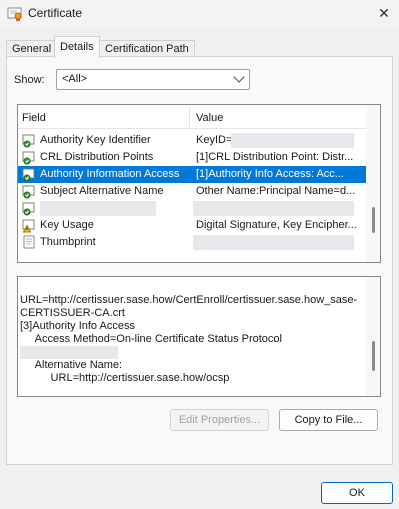 The image size is (399, 509). Describe the element at coordinates (77, 47) in the screenshot. I see `tab-details: Details` at that location.